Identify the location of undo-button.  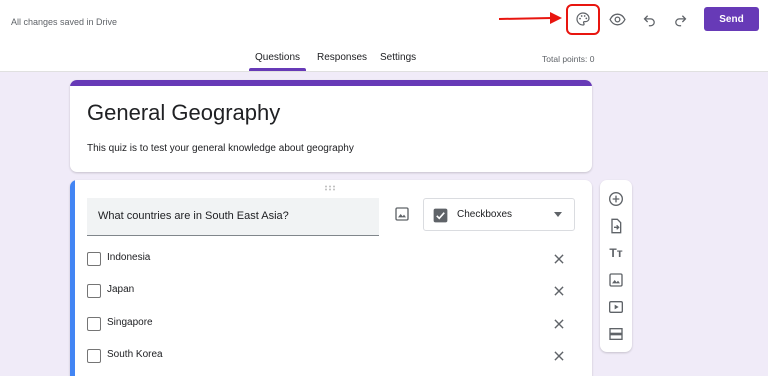
(649, 19).